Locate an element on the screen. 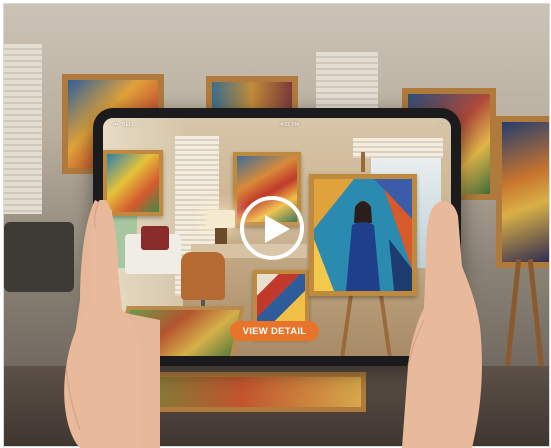  lamp-base is located at coordinates (221, 236).